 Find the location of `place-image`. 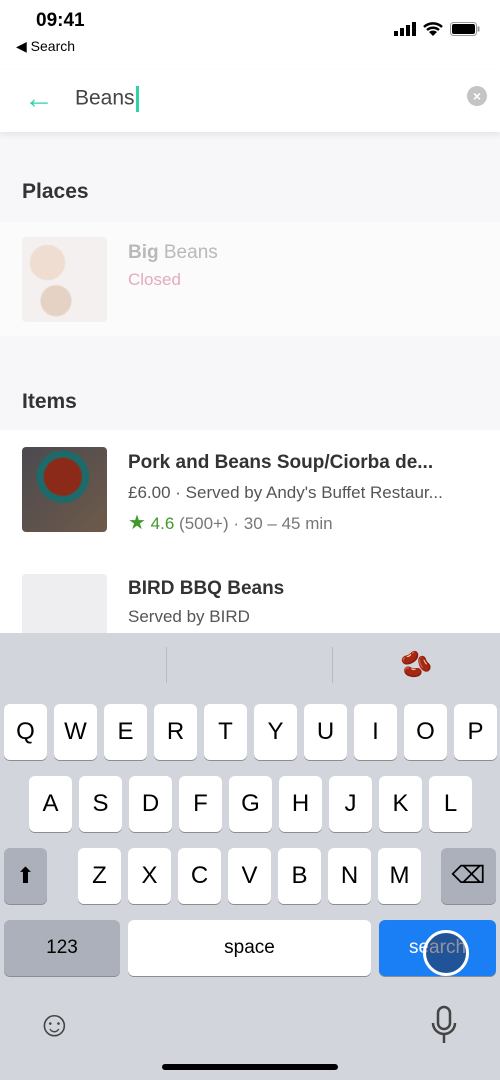

place-image is located at coordinates (64, 279).